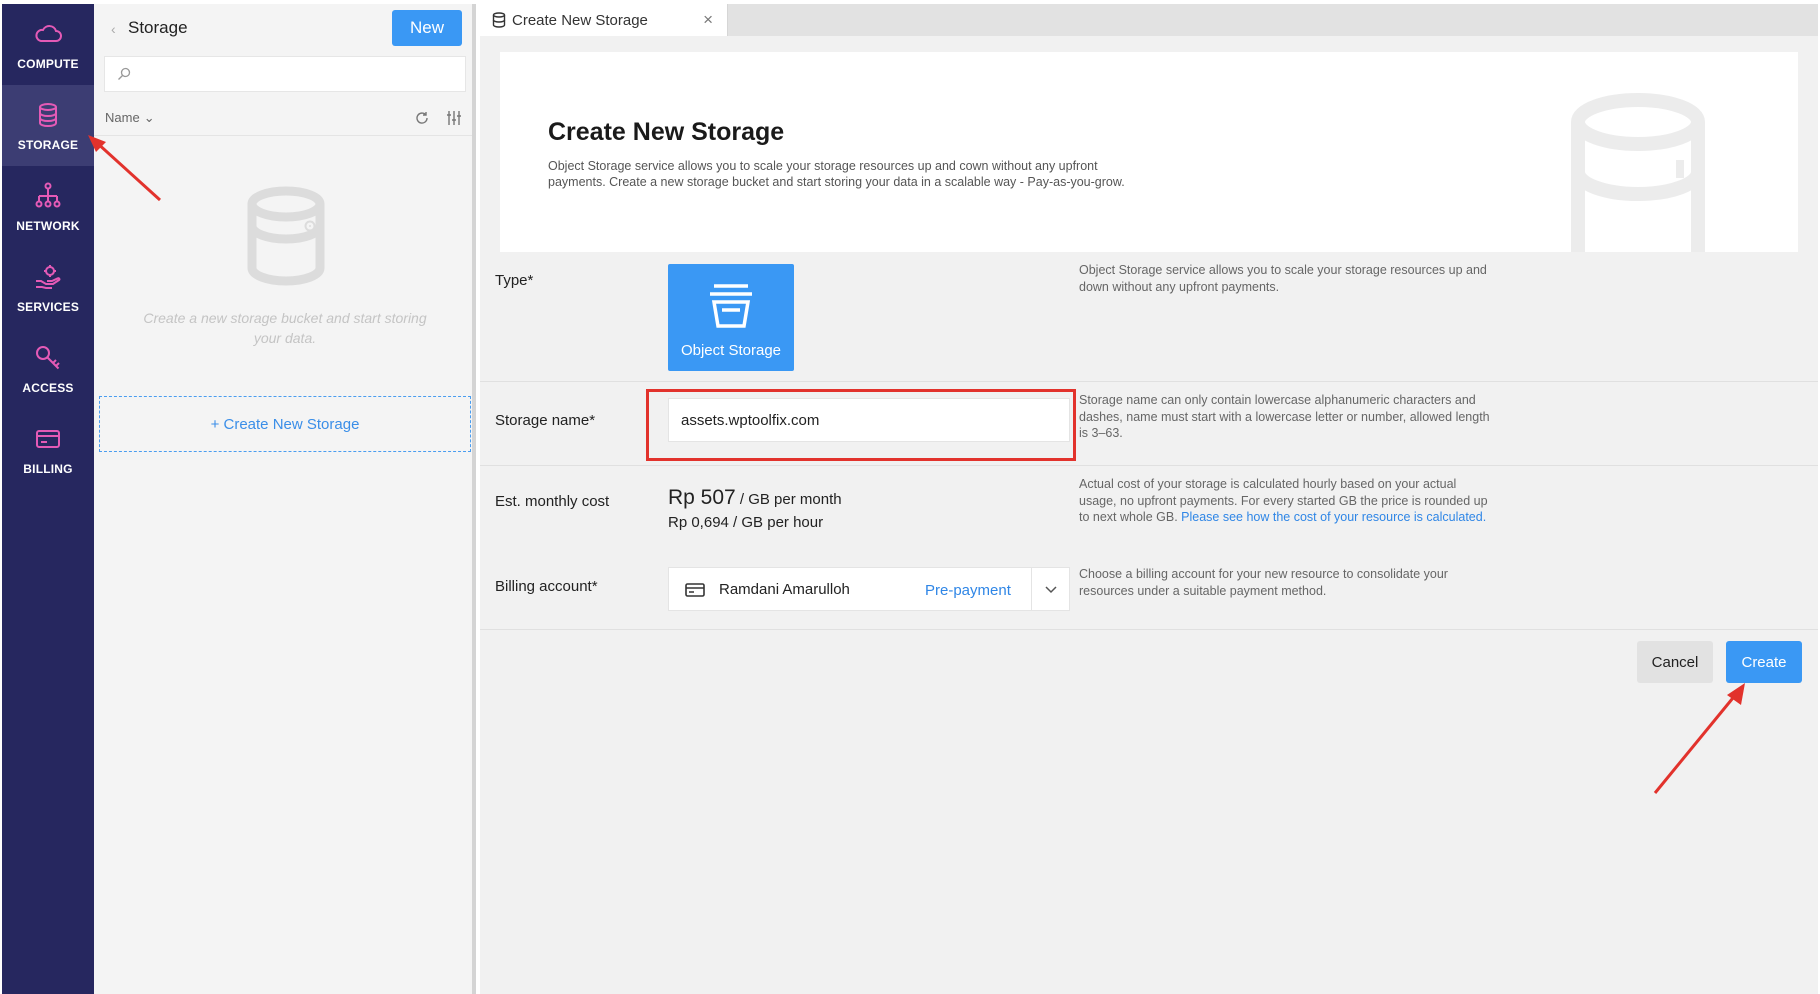 This screenshot has height=994, width=1820. What do you see at coordinates (113, 29) in the screenshot?
I see `back-chevron-icon: ‹` at bounding box center [113, 29].